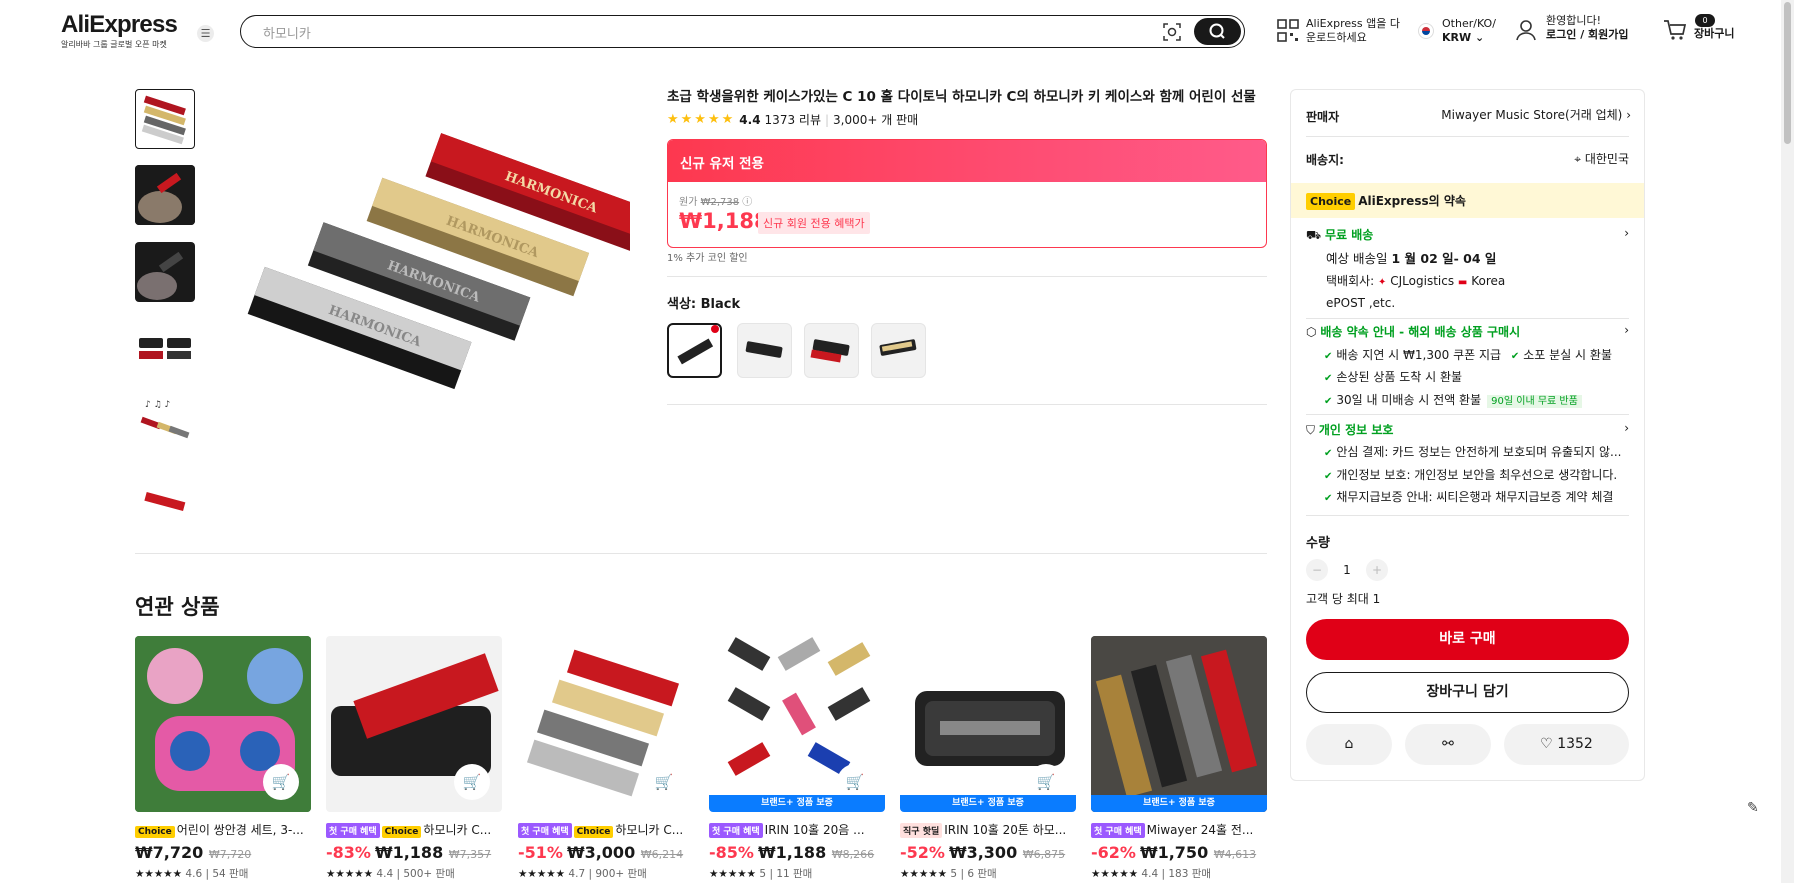  I want to click on color-swatch-case, so click(764, 350).